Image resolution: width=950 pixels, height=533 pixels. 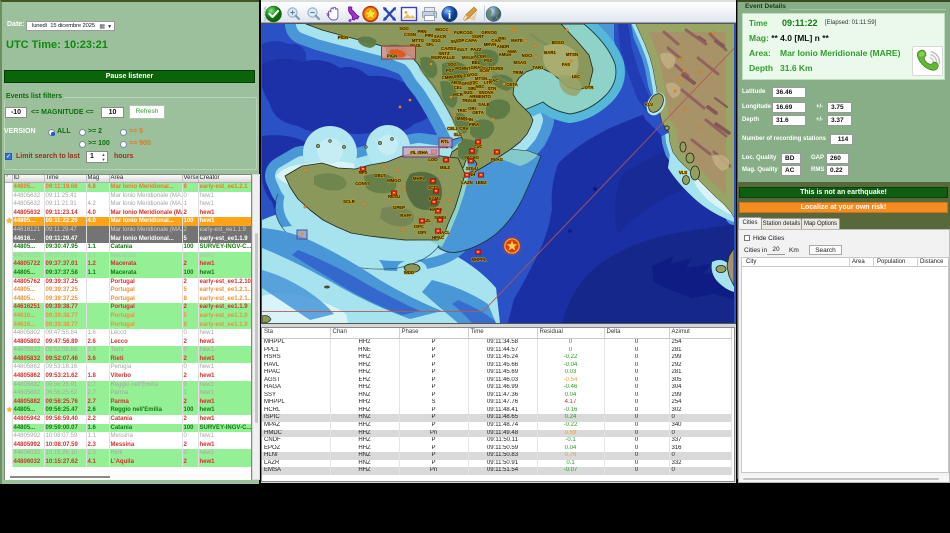 What do you see at coordinates (458, 134) in the screenshot?
I see `svg-text: SLC` at bounding box center [458, 134].